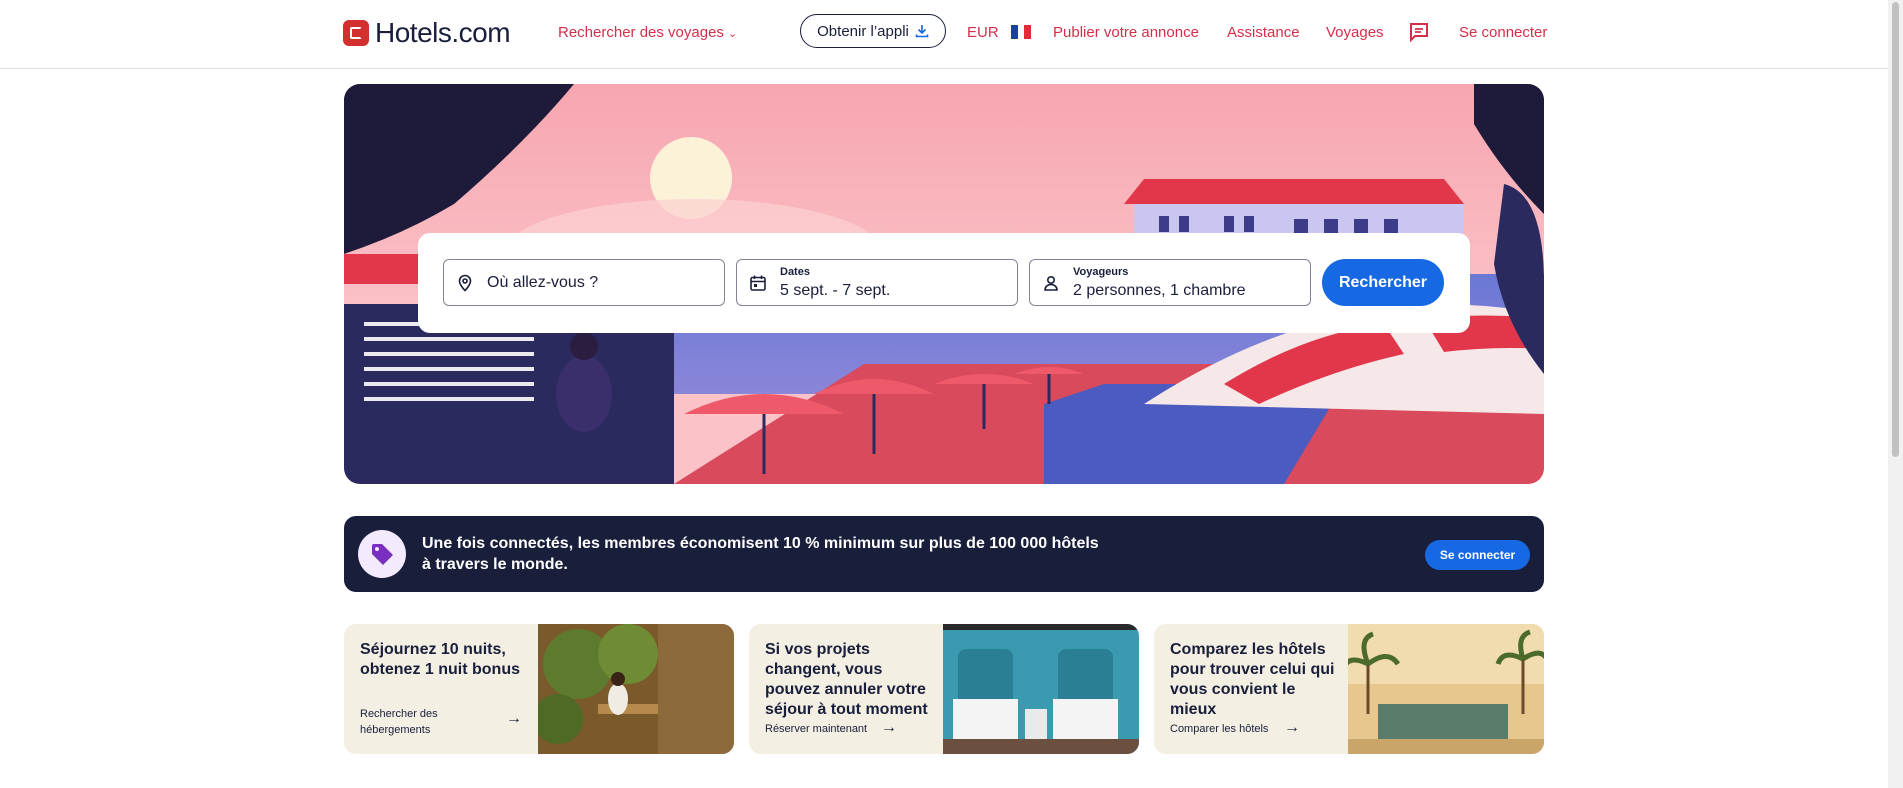  What do you see at coordinates (641, 32) in the screenshot?
I see `search-trips-label: Rechercher des voyages` at bounding box center [641, 32].